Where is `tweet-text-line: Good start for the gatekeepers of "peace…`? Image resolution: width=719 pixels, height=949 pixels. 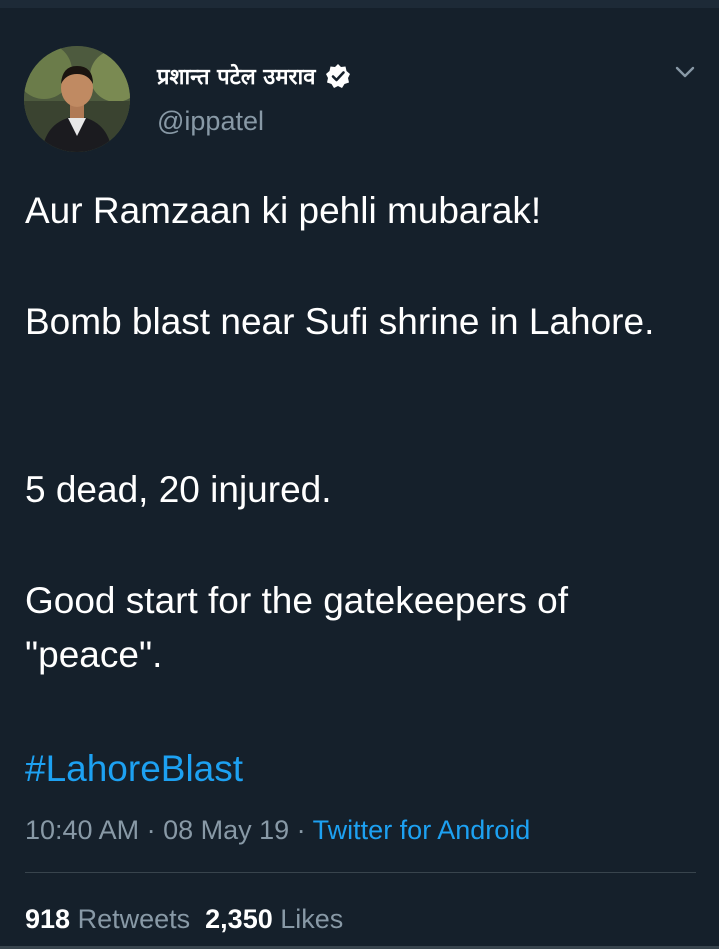
tweet-text-line: Good start for the gatekeepers of "peace… is located at coordinates (296, 627).